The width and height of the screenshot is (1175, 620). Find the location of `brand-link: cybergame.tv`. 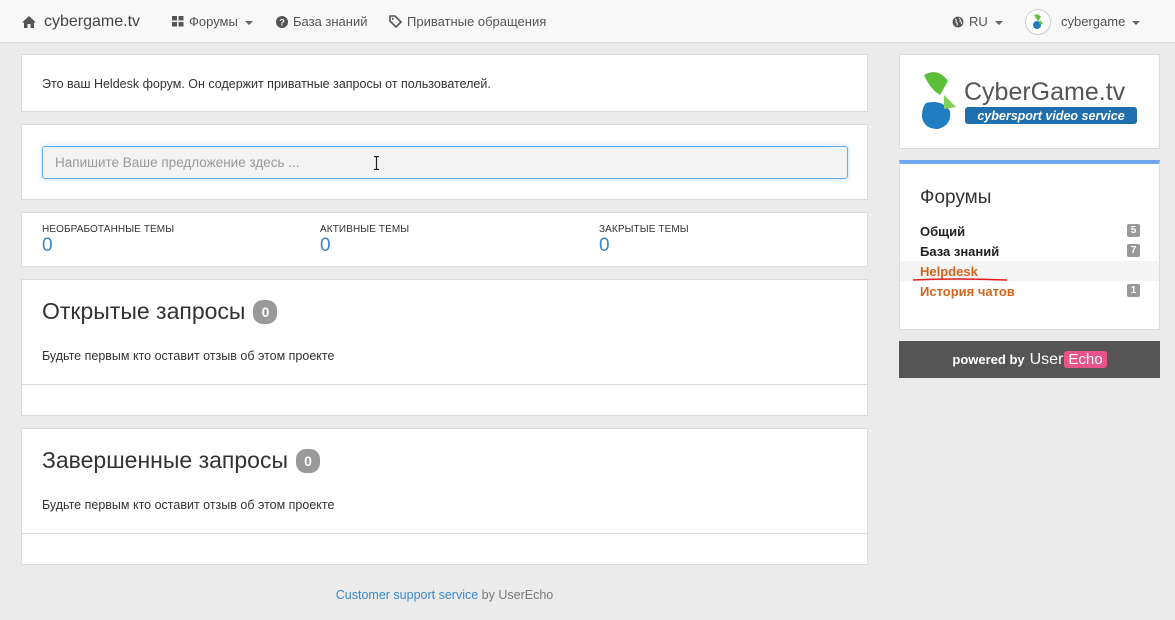

brand-link: cybergame.tv is located at coordinates (80, 21).